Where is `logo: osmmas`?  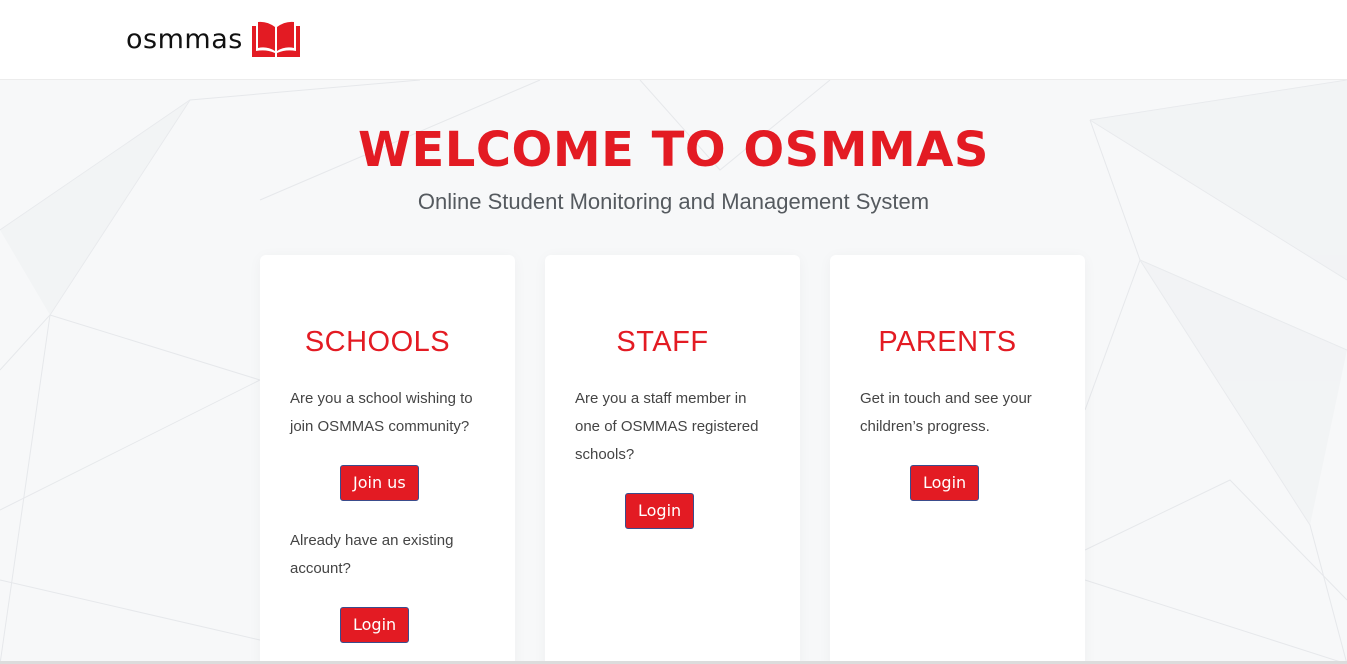
logo: osmmas is located at coordinates (213, 39).